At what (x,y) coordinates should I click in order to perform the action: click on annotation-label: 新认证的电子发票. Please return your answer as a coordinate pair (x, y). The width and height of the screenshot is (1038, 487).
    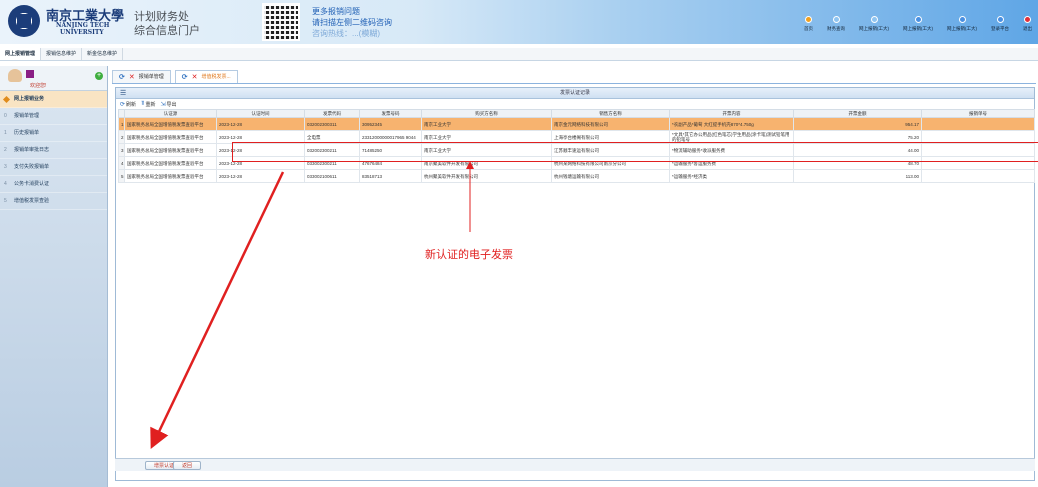
    Looking at the image, I should click on (469, 255).